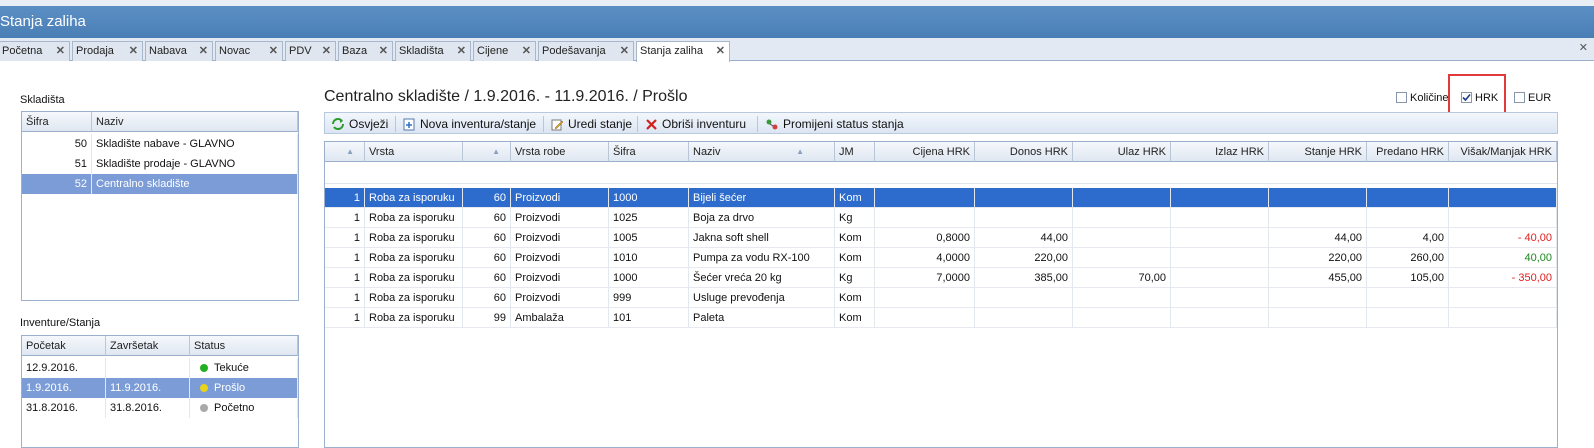 This screenshot has height=448, width=1594. What do you see at coordinates (57, 144) in the screenshot?
I see `skladiste-sifra: 50` at bounding box center [57, 144].